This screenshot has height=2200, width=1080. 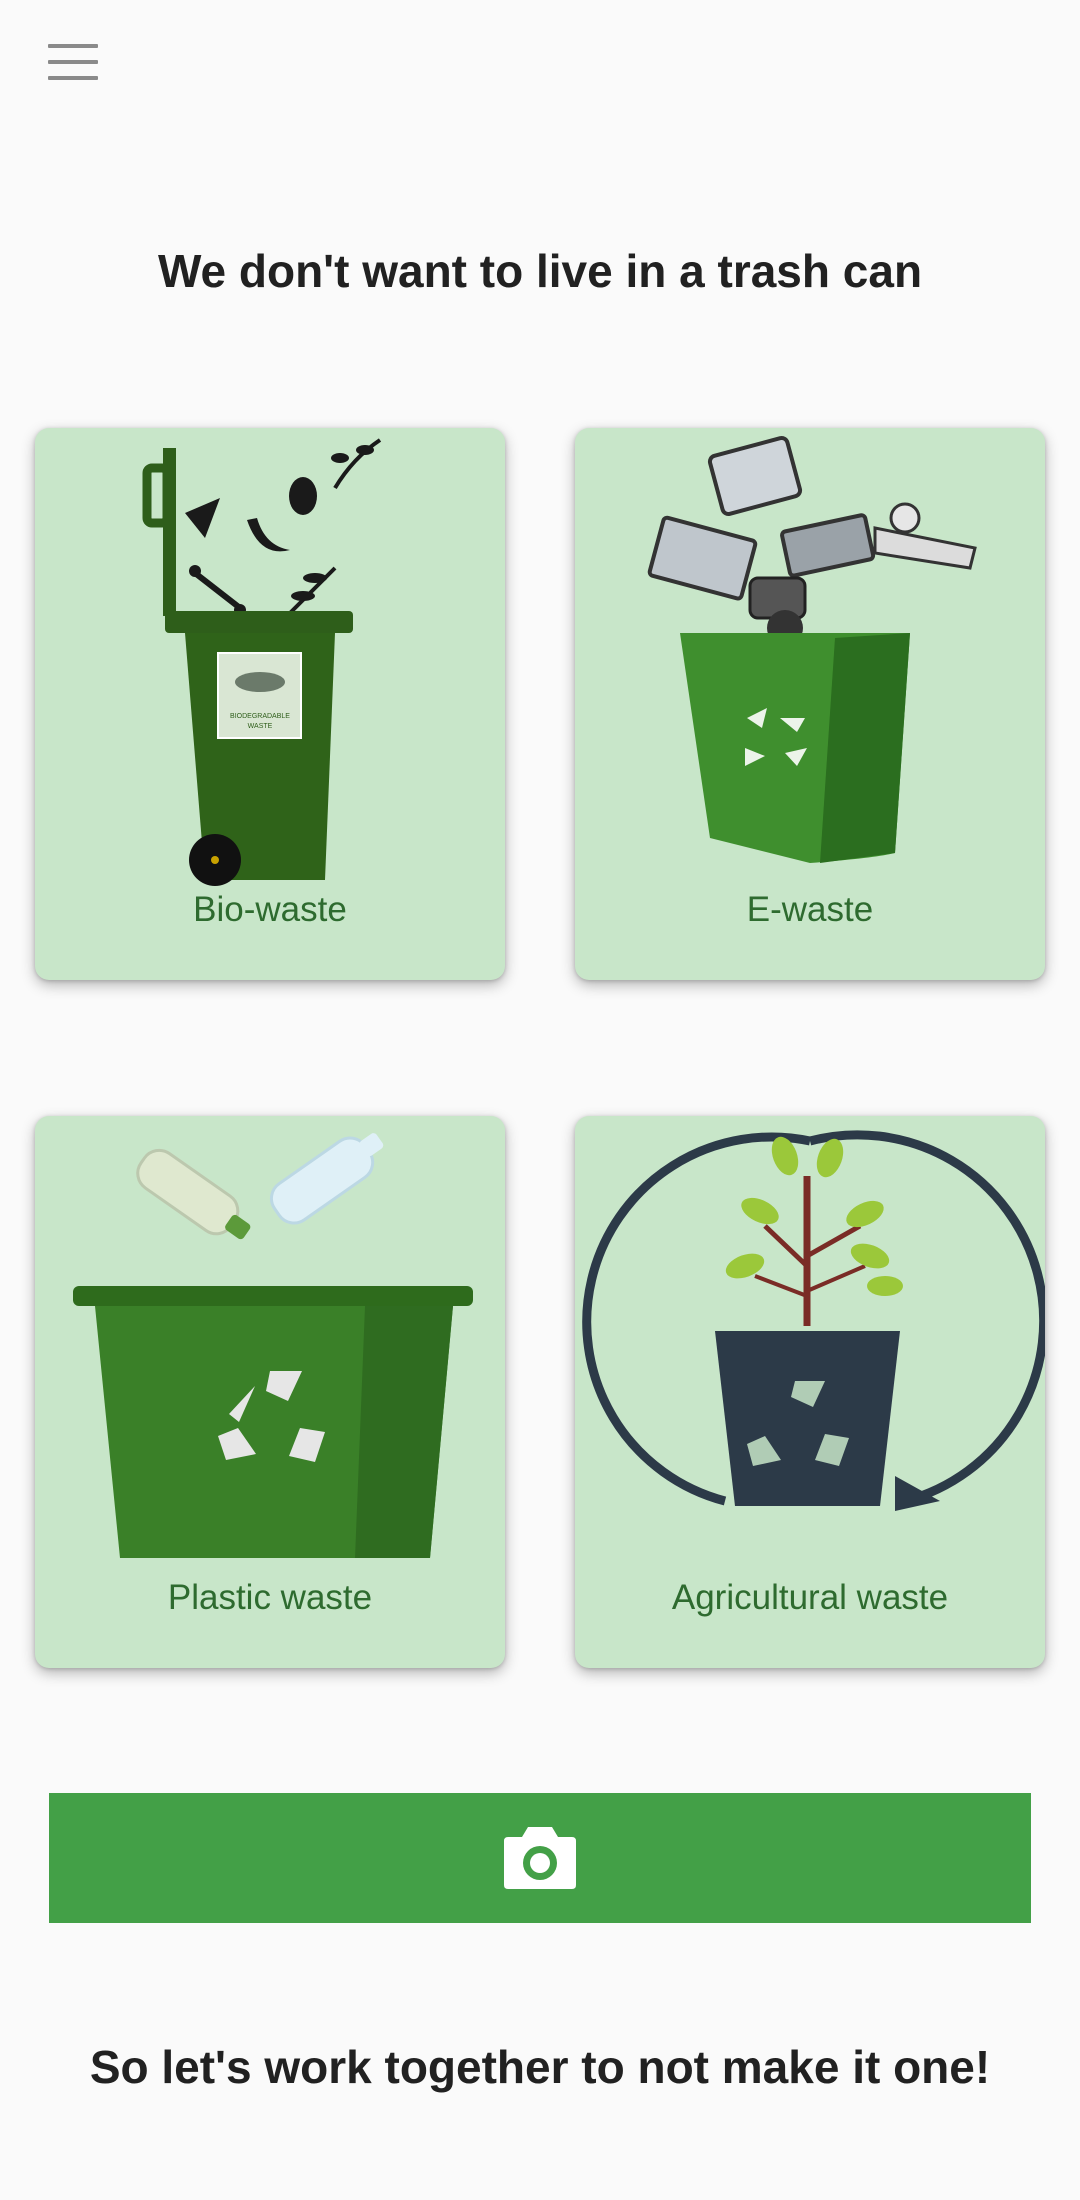 I want to click on e-waste-bin-icon, so click(x=812, y=649).